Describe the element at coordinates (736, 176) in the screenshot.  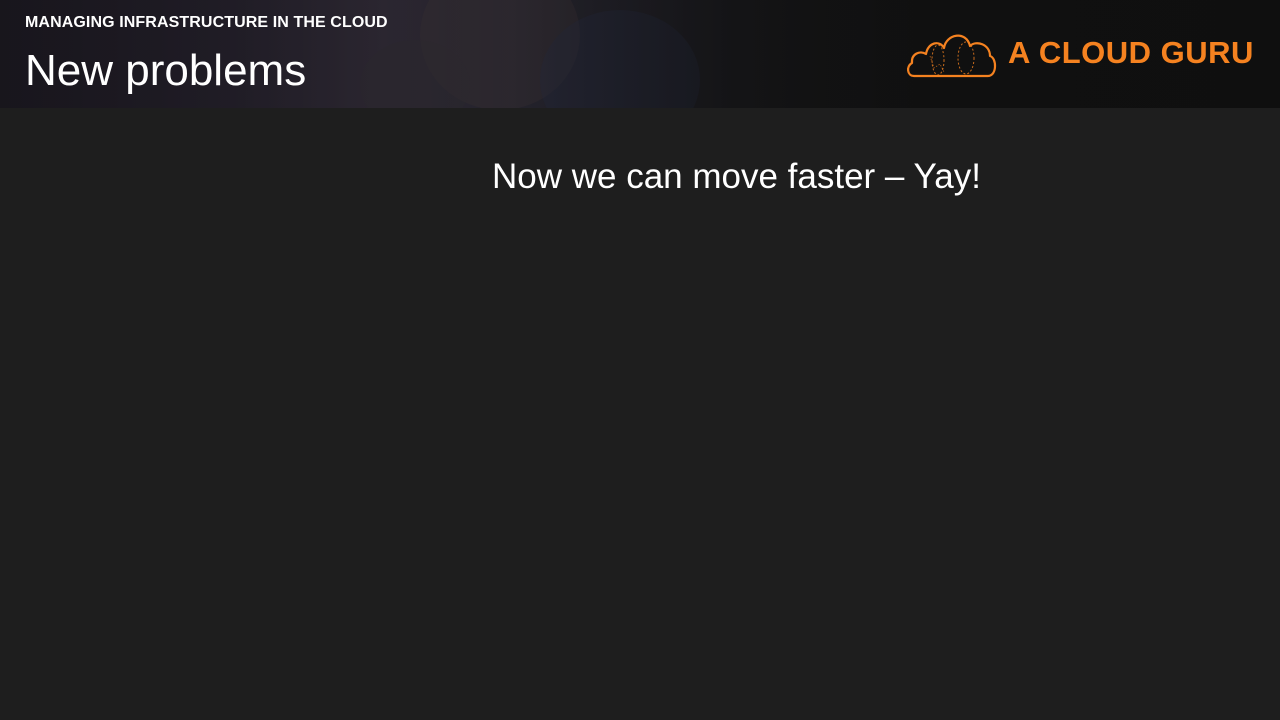
I see `slide-body-text: Now we can move faster – Yay!` at that location.